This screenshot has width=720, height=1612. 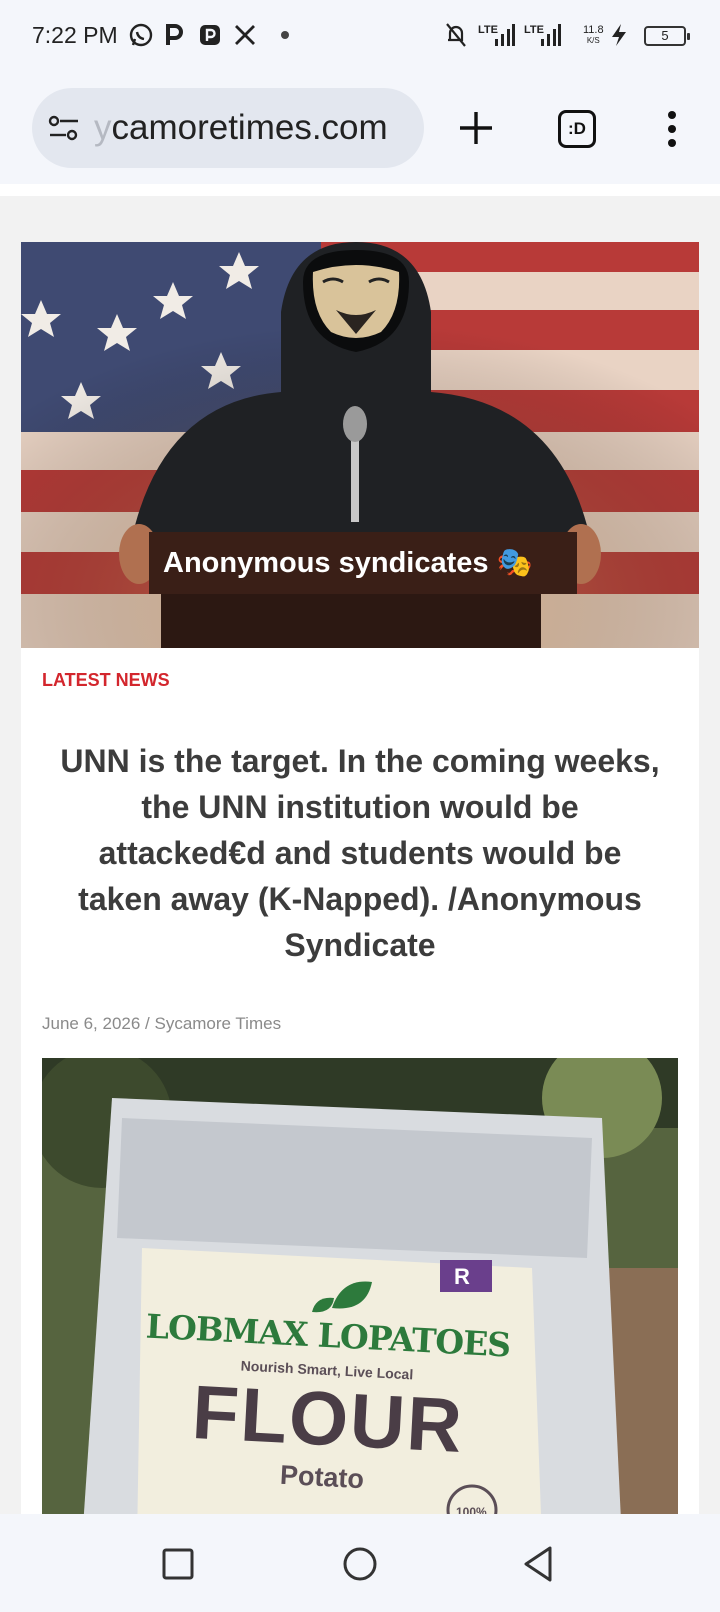 What do you see at coordinates (245, 35) in the screenshot?
I see `x-icon` at bounding box center [245, 35].